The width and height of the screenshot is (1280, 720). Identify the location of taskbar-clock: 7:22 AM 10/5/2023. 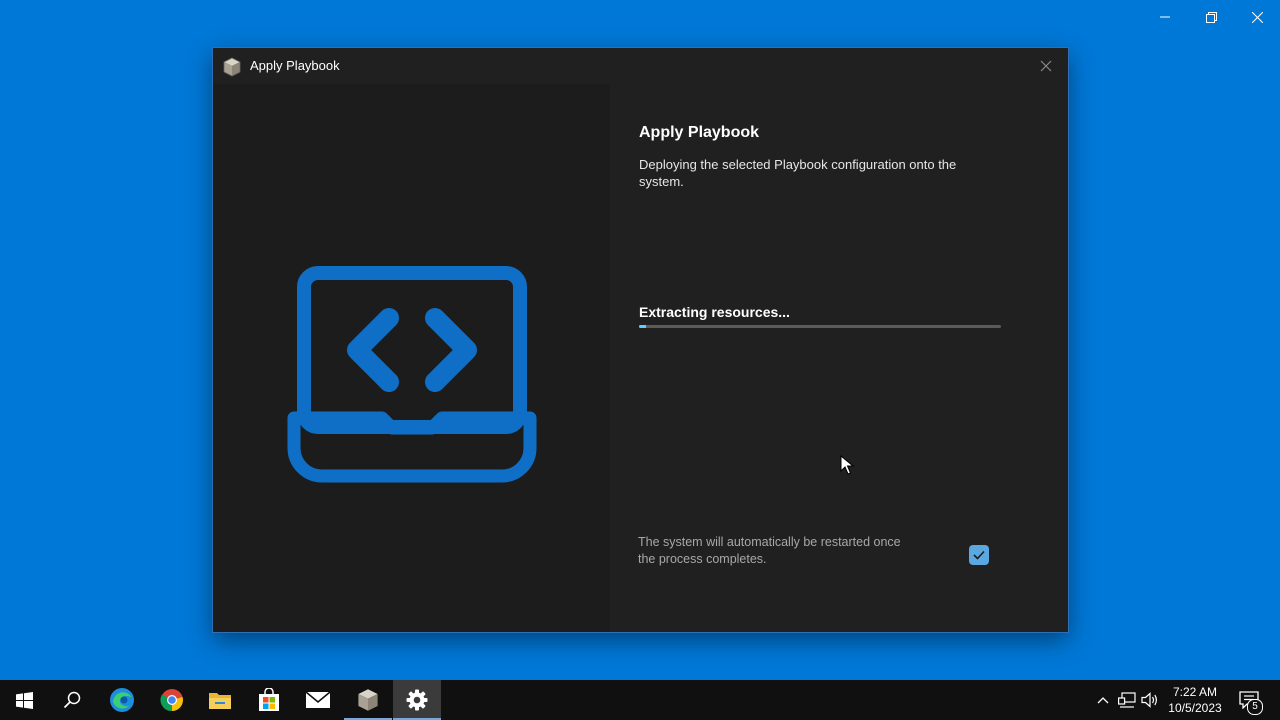
(1195, 700).